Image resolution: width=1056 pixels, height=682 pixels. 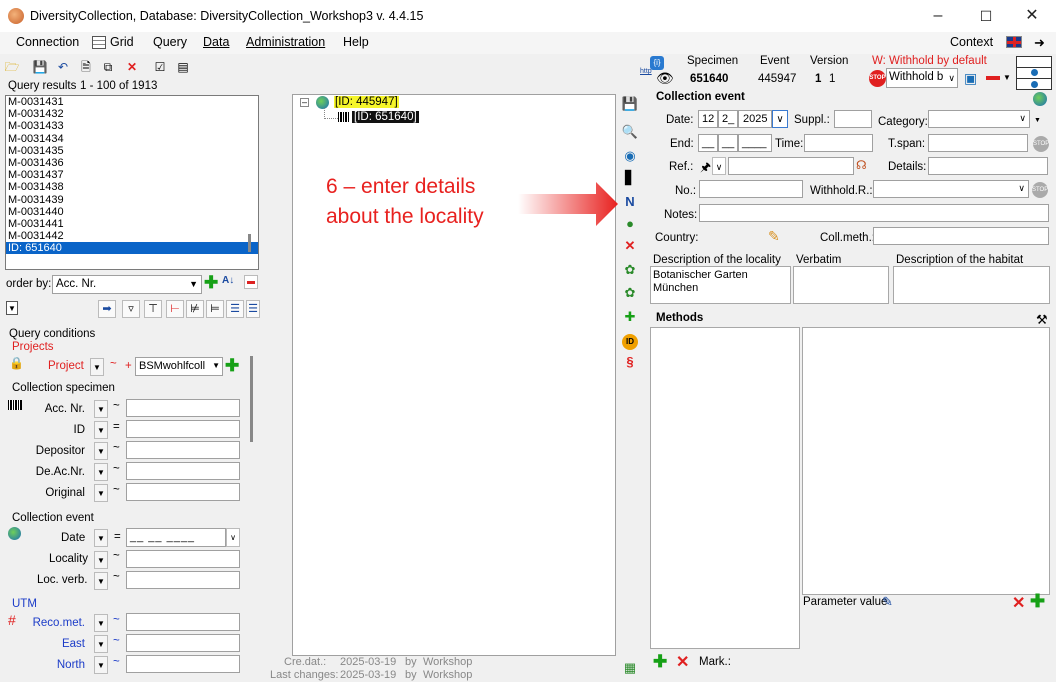 I want to click on tspan-input, so click(x=978, y=143).